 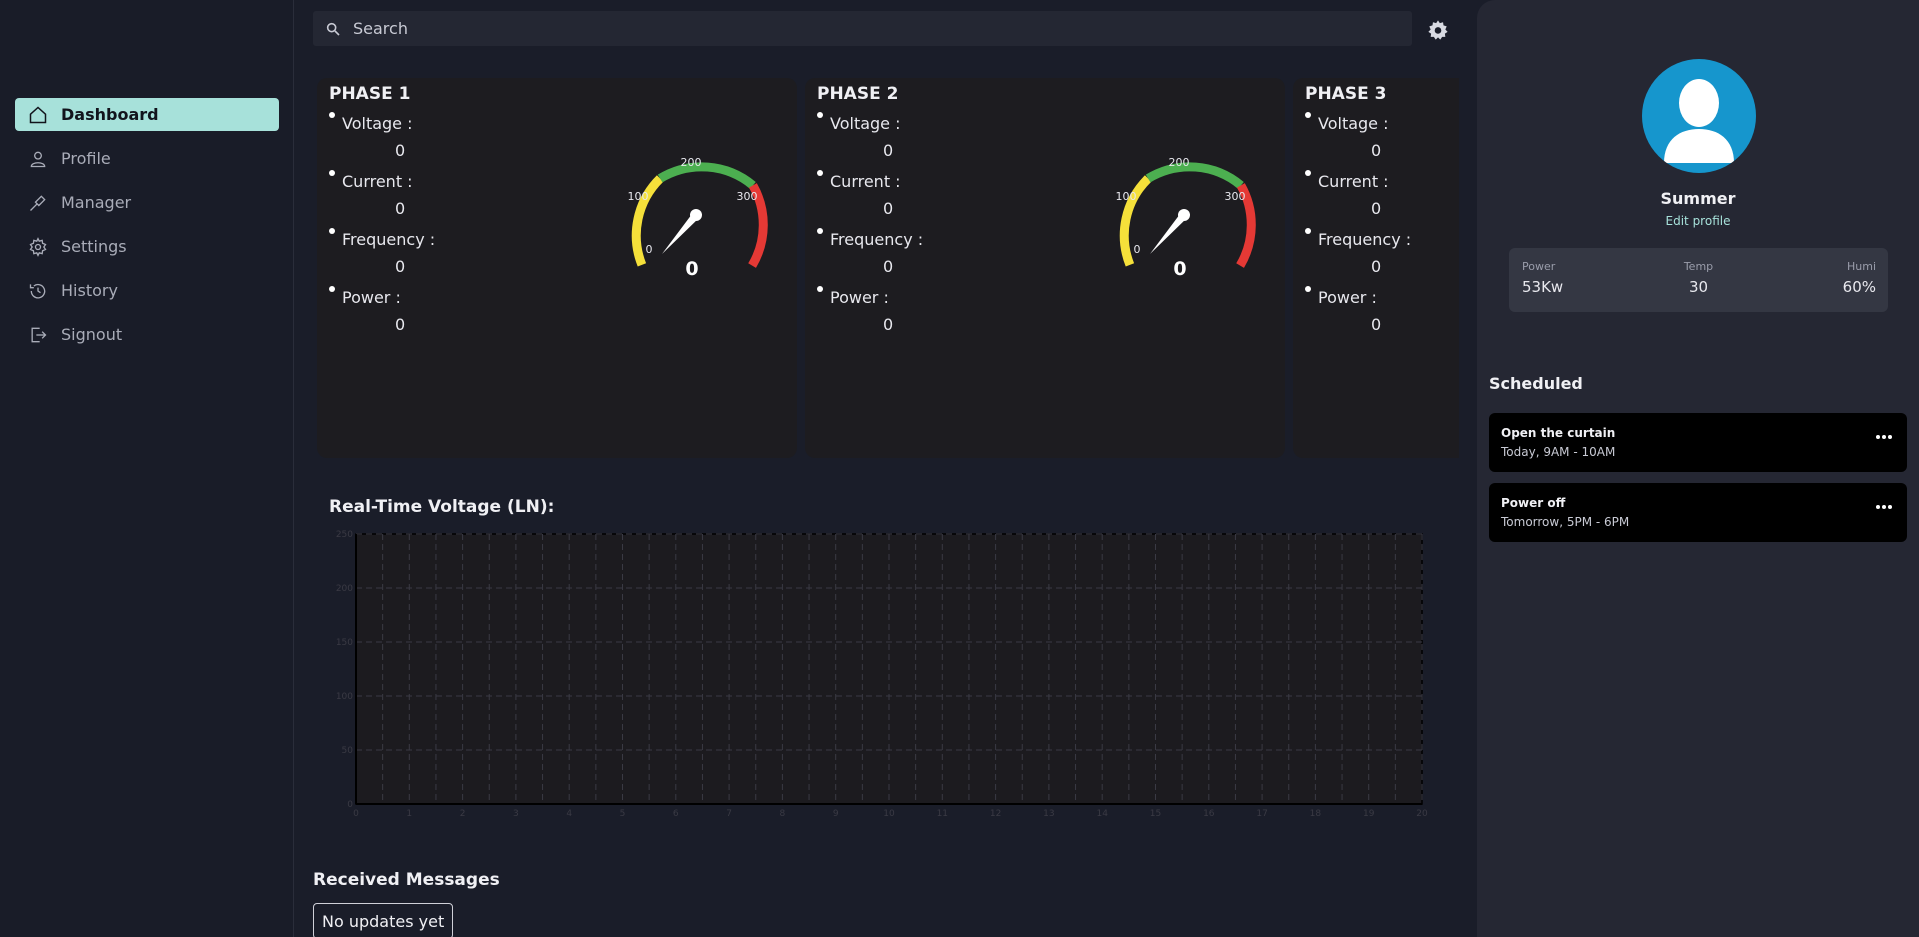 What do you see at coordinates (1698, 512) in the screenshot?
I see `scheduled-task: Power off Tomorrow, 5PM - 6PM` at bounding box center [1698, 512].